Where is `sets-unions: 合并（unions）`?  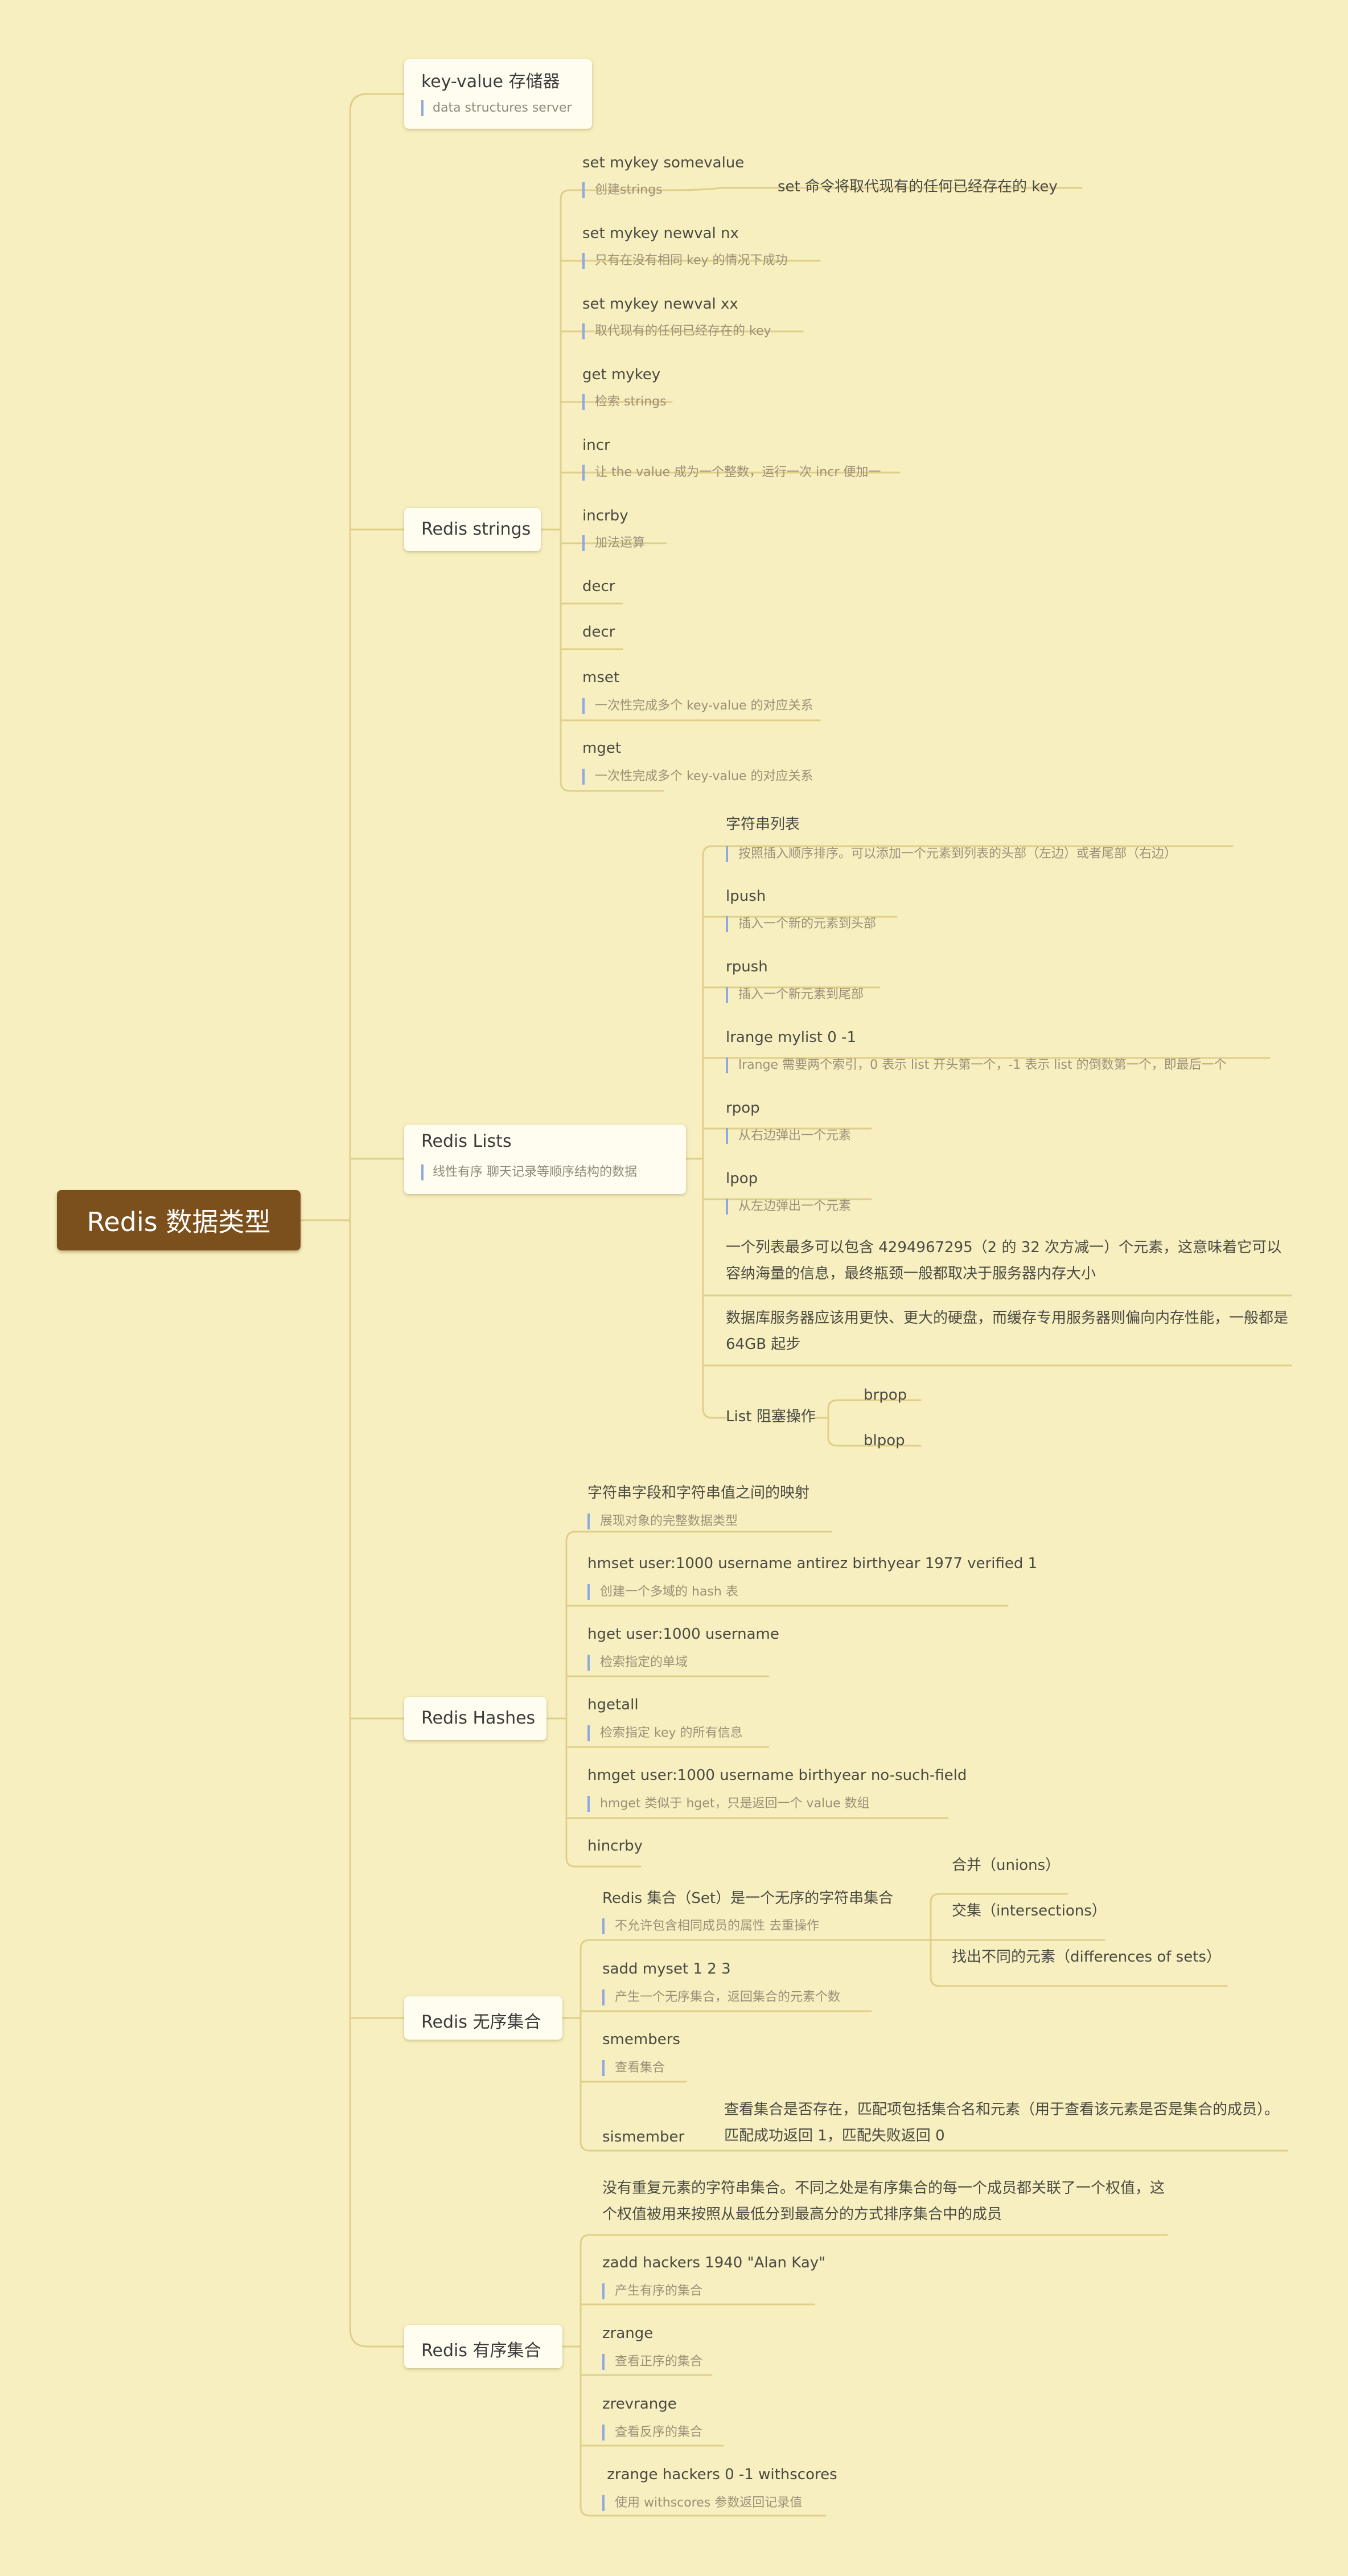
sets-unions: 合并（unions） is located at coordinates (1006, 1865).